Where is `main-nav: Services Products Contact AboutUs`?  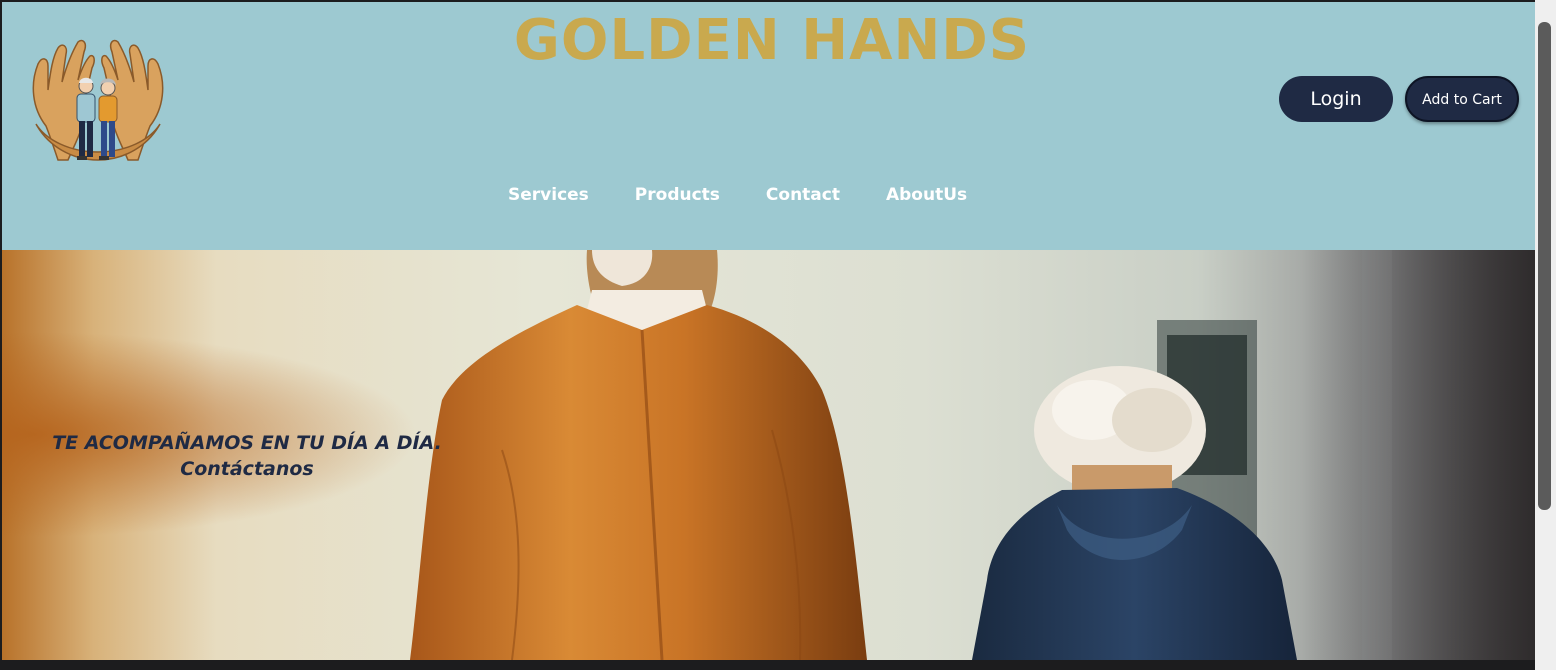 main-nav: Services Products Contact AboutUs is located at coordinates (737, 195).